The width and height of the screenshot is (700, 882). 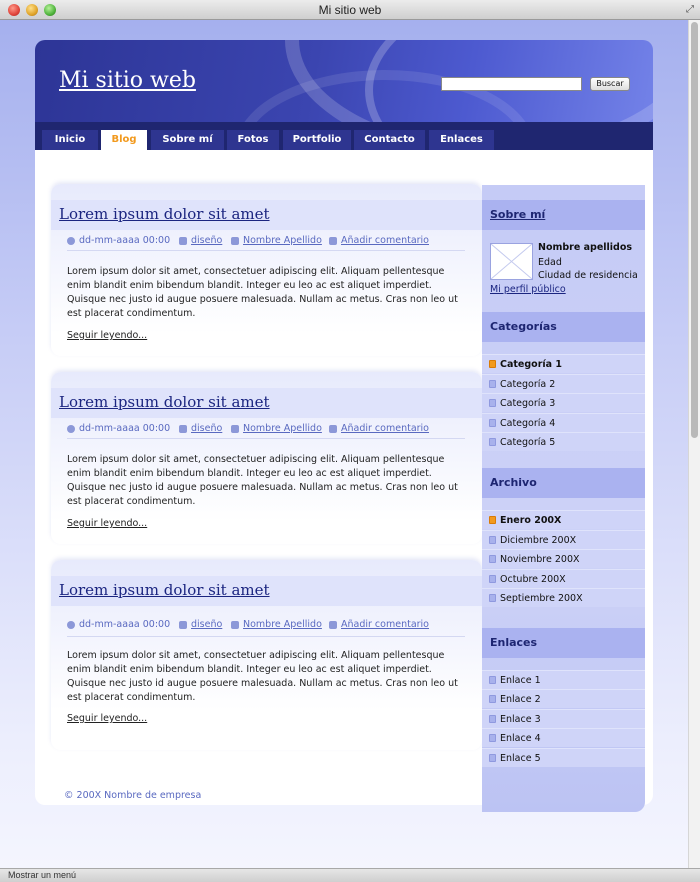 What do you see at coordinates (461, 140) in the screenshot?
I see `tab-enlaces: Enlaces` at bounding box center [461, 140].